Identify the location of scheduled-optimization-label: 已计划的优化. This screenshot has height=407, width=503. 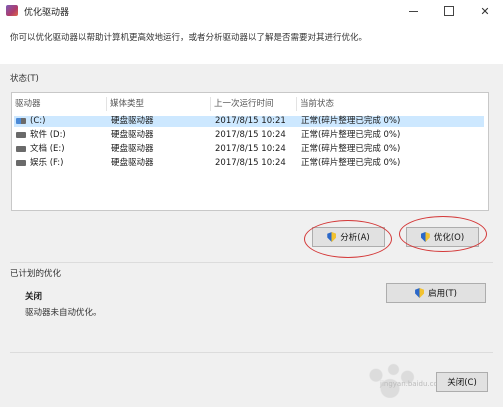
(36, 274).